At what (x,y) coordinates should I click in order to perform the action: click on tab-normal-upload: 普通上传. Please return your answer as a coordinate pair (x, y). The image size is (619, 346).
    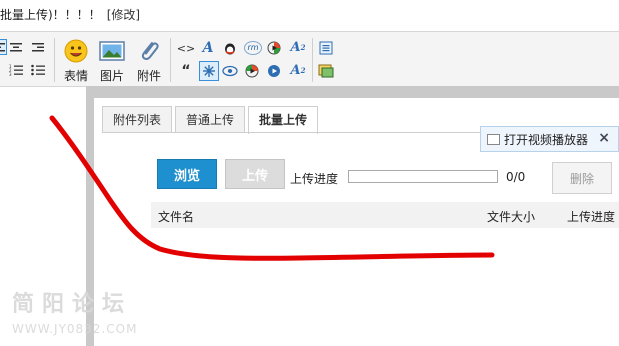
    Looking at the image, I should click on (210, 119).